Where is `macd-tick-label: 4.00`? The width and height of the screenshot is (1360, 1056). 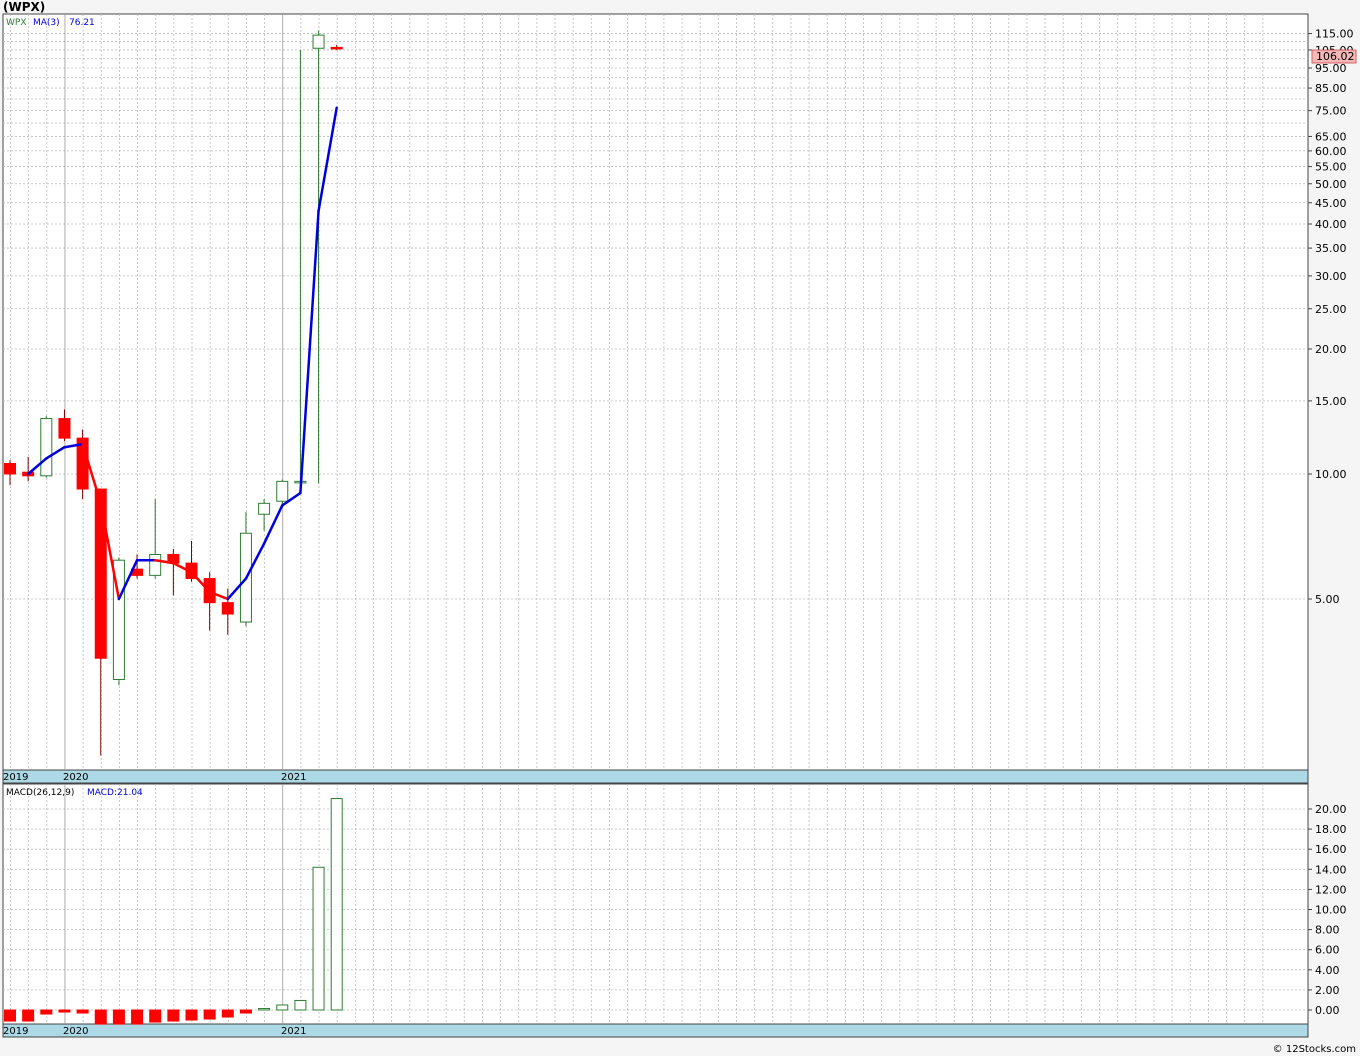
macd-tick-label: 4.00 is located at coordinates (1327, 970).